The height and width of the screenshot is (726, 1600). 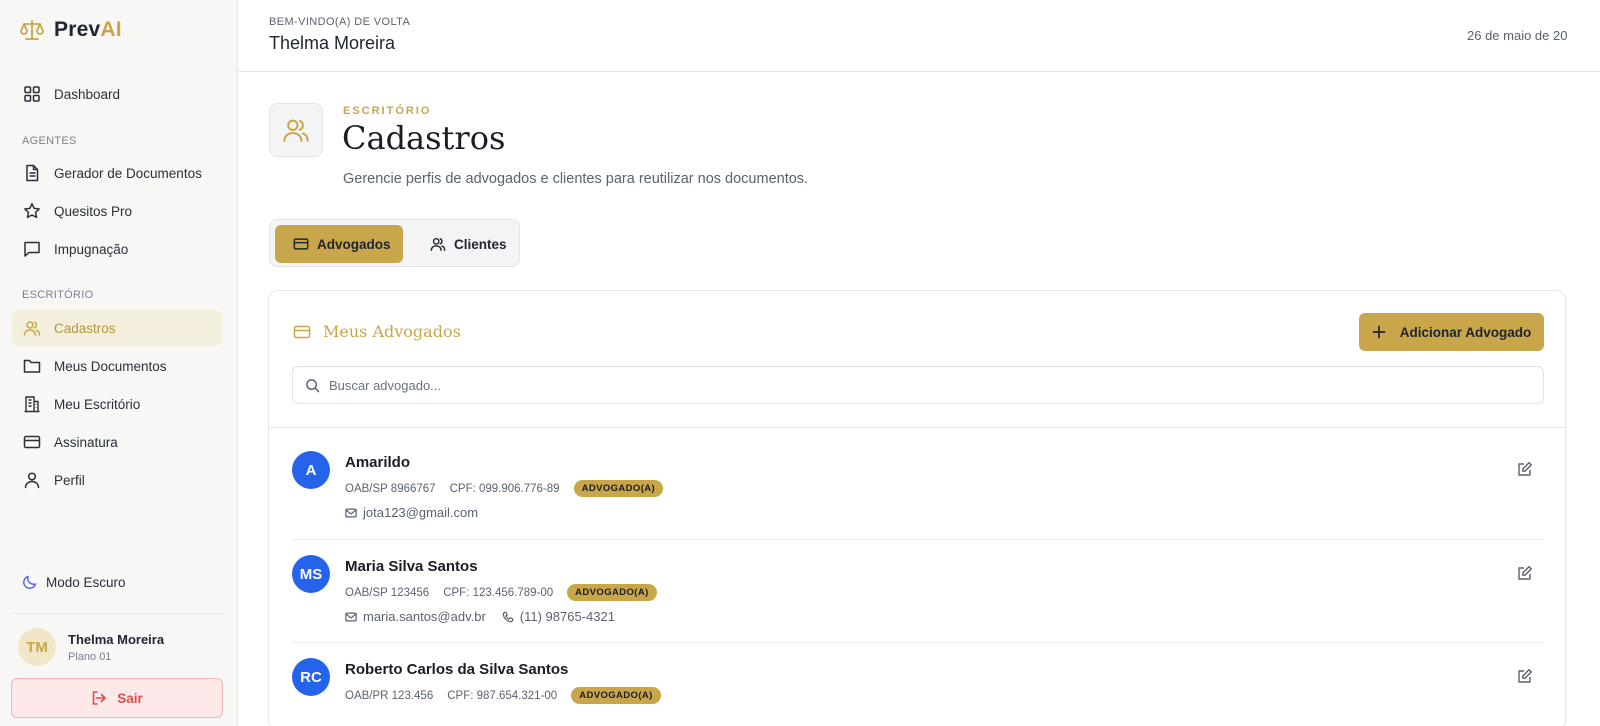 What do you see at coordinates (117, 249) in the screenshot?
I see `sidebar-item-impugnacao: Impugnação` at bounding box center [117, 249].